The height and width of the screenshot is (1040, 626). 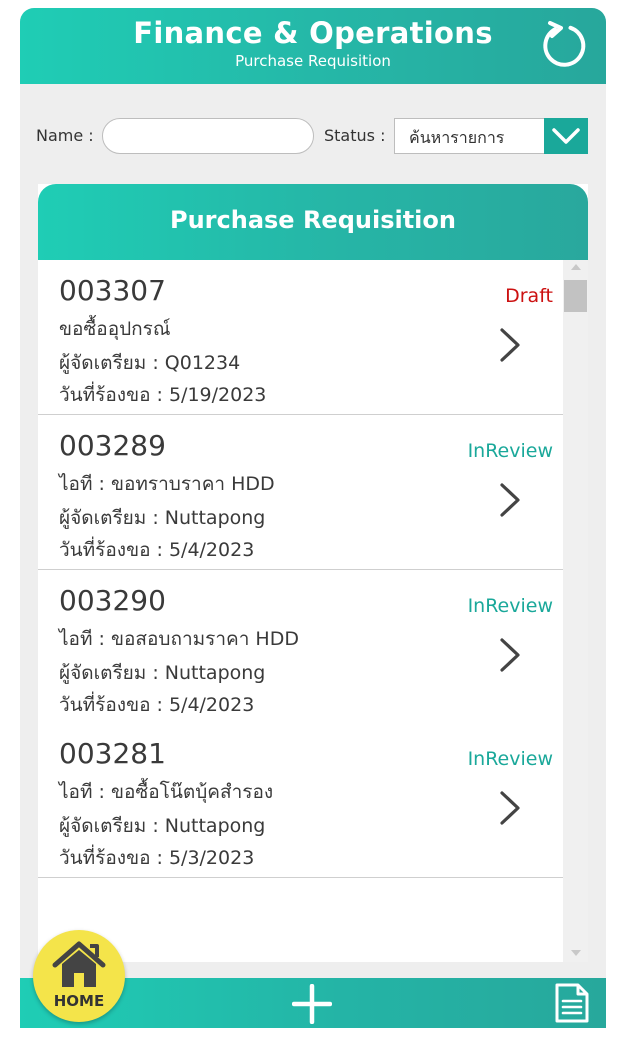 I want to click on requisition-description: ไอที : ขอซื้อโน๊ตบุ้คสำรอง, so click(x=166, y=792).